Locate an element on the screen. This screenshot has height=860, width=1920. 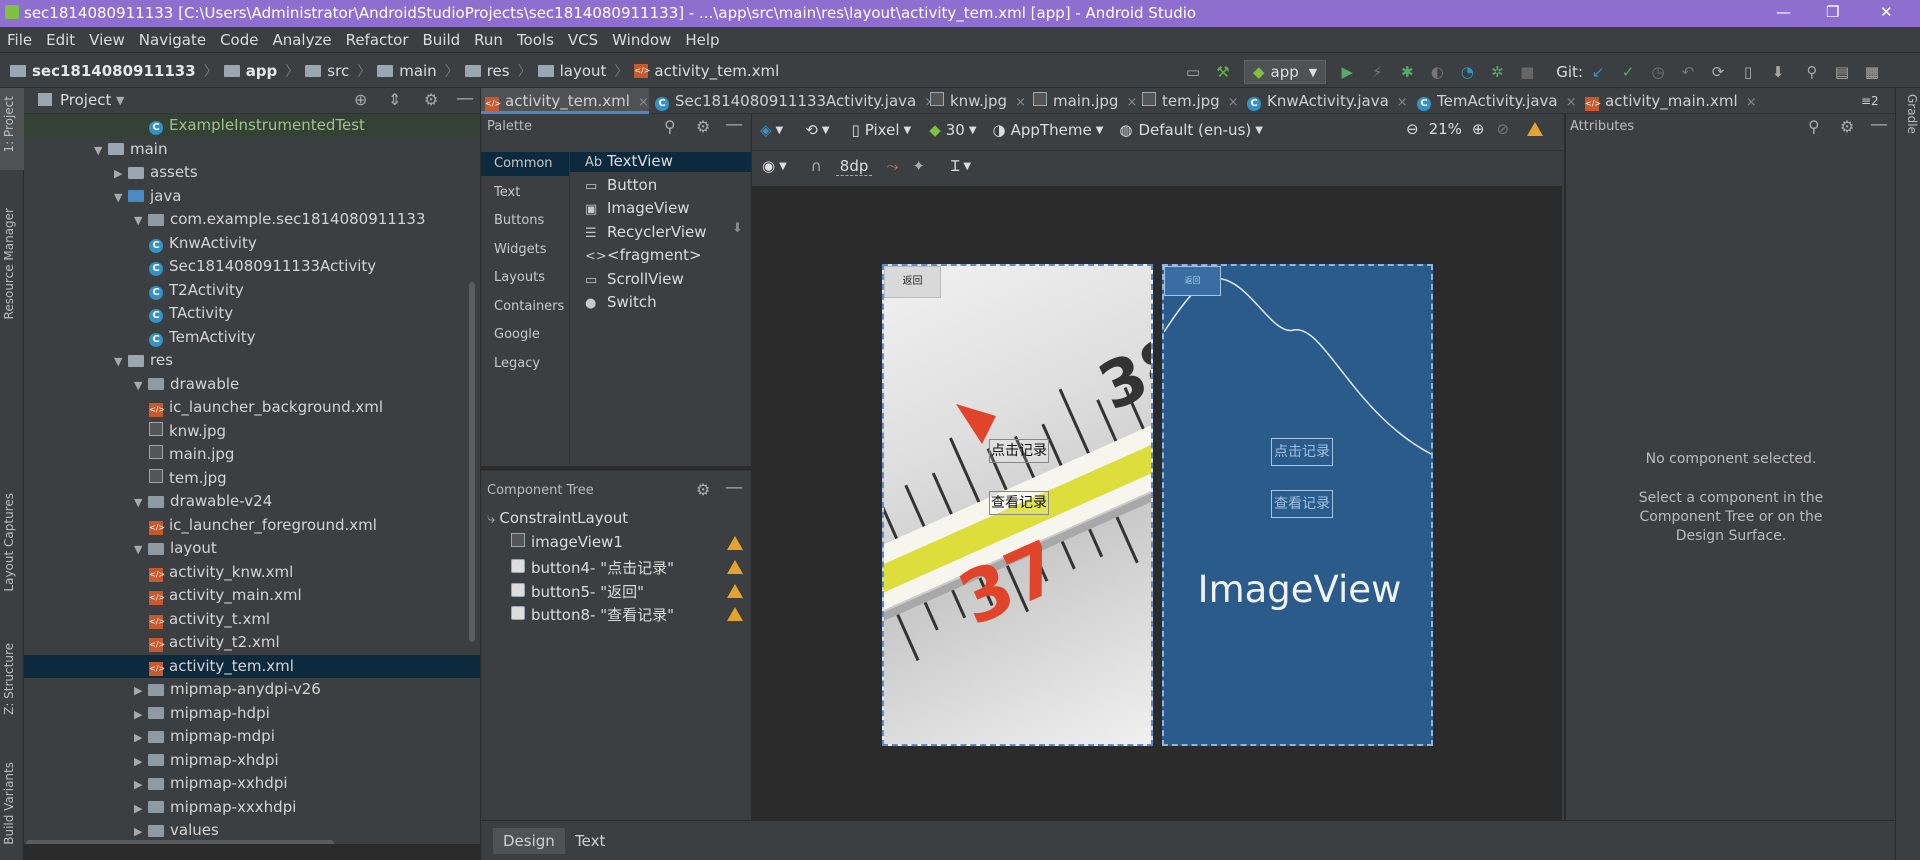
palette-item: Ab TextView is located at coordinates (629, 161).